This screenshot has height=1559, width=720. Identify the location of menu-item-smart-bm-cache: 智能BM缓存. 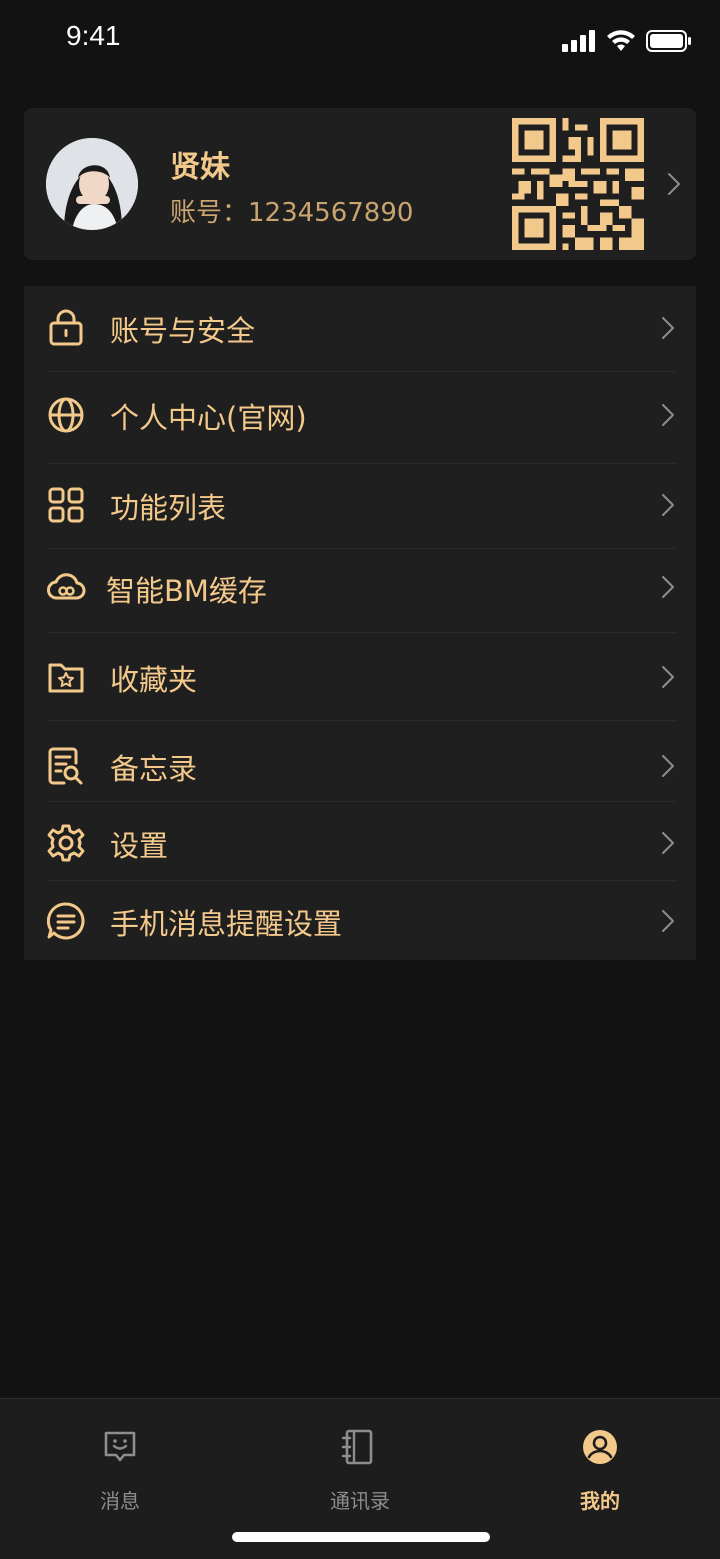
(360, 591).